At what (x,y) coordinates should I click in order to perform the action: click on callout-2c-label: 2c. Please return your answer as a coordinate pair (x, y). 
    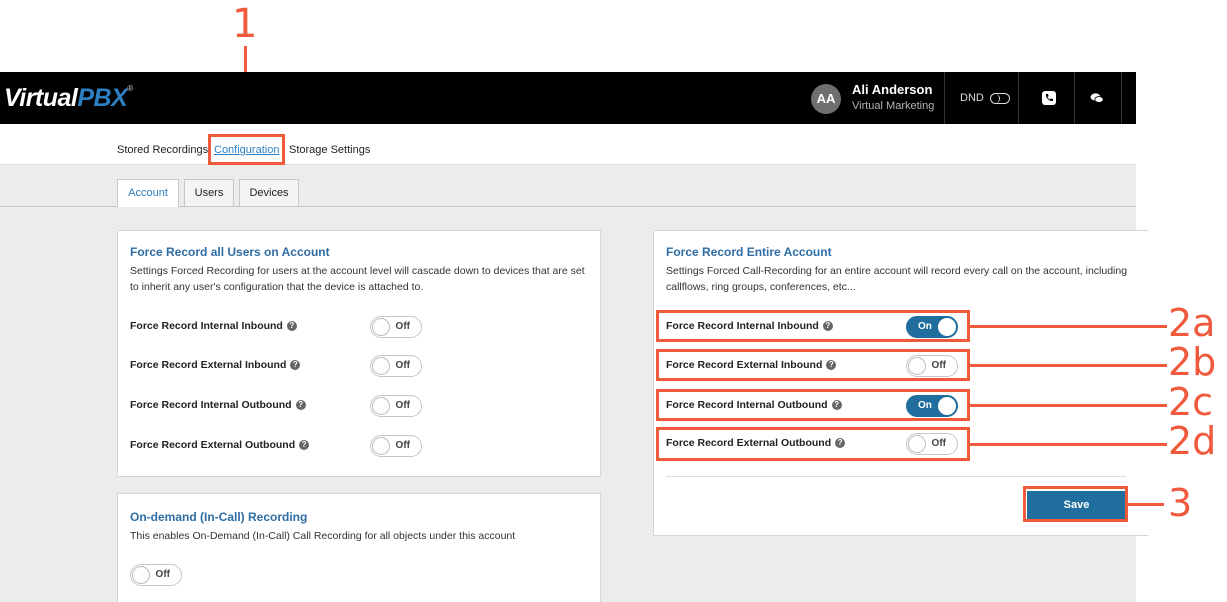
    Looking at the image, I should click on (1191, 402).